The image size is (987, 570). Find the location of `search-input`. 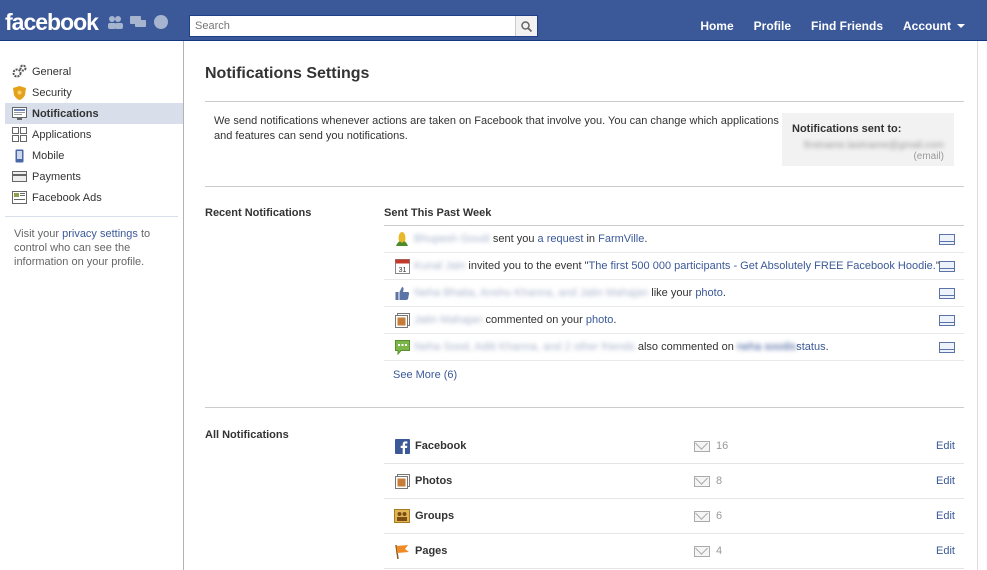

search-input is located at coordinates (352, 26).